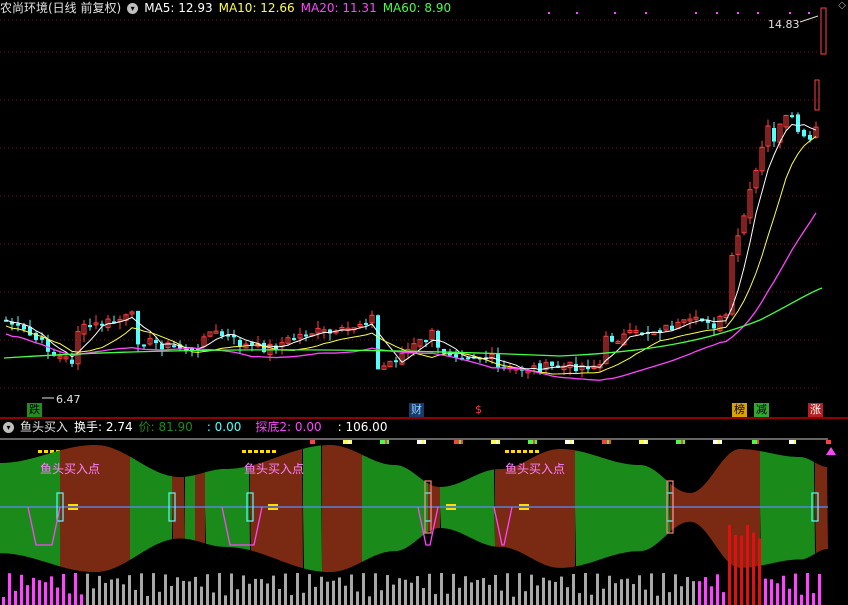 This screenshot has width=848, height=605. I want to click on tandi-value: 探底2: 0.00, so click(288, 427).